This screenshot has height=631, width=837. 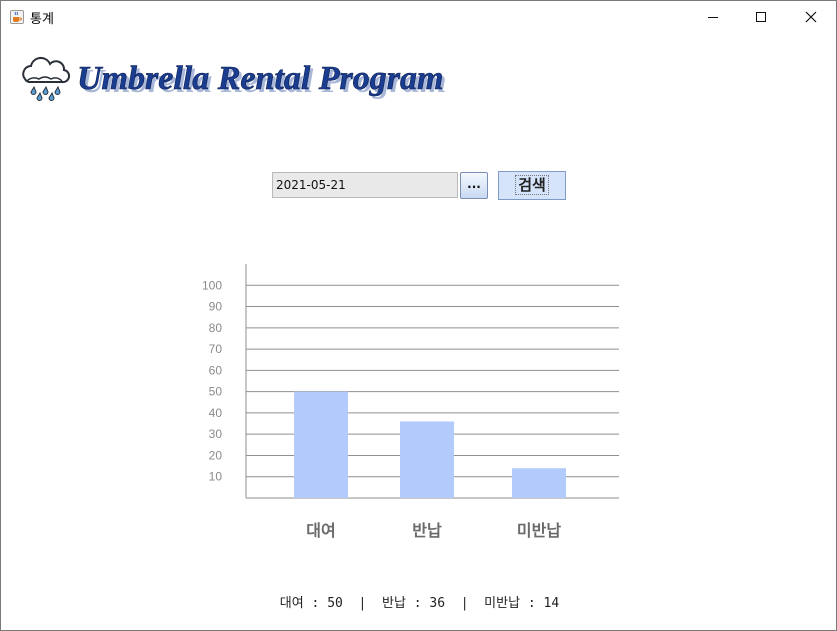 What do you see at coordinates (427, 530) in the screenshot?
I see `x-tick-label: 반납` at bounding box center [427, 530].